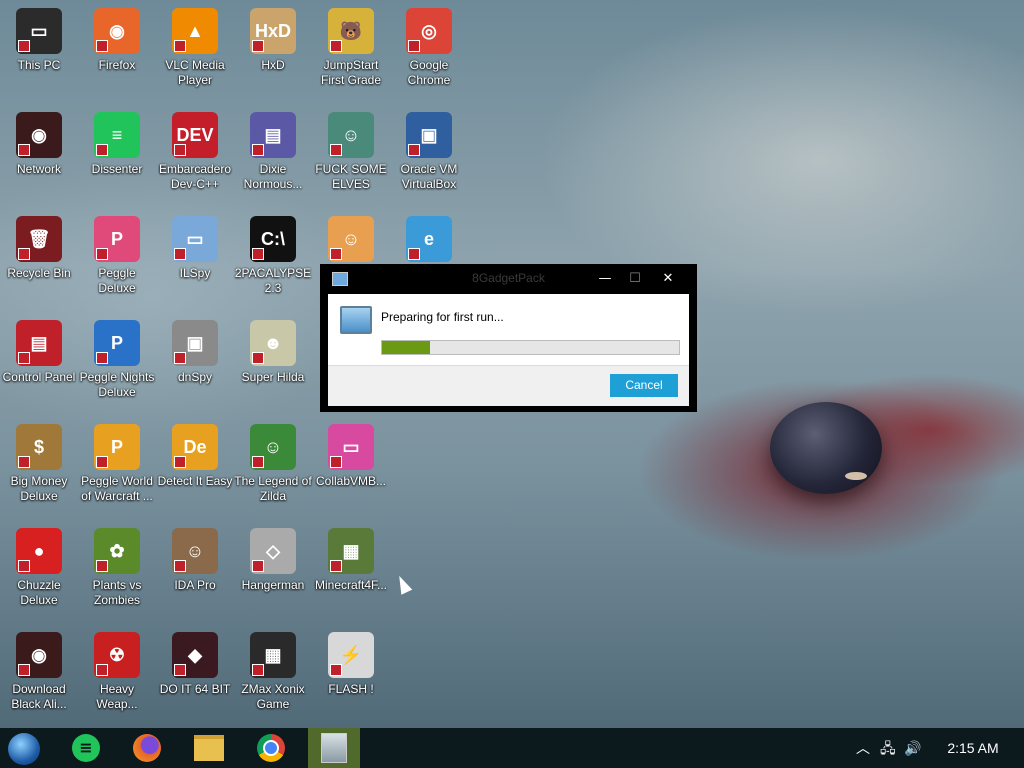 Image resolution: width=1024 pixels, height=768 pixels. I want to click on chuzzle-icon: ●, so click(39, 551).